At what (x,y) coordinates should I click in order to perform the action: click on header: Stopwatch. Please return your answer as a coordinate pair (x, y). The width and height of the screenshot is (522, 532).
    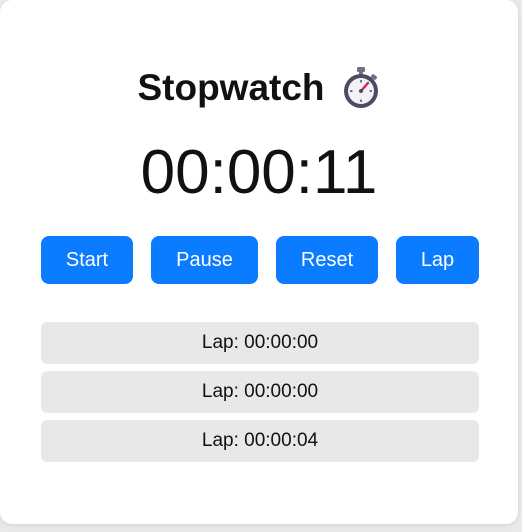
    Looking at the image, I should click on (259, 88).